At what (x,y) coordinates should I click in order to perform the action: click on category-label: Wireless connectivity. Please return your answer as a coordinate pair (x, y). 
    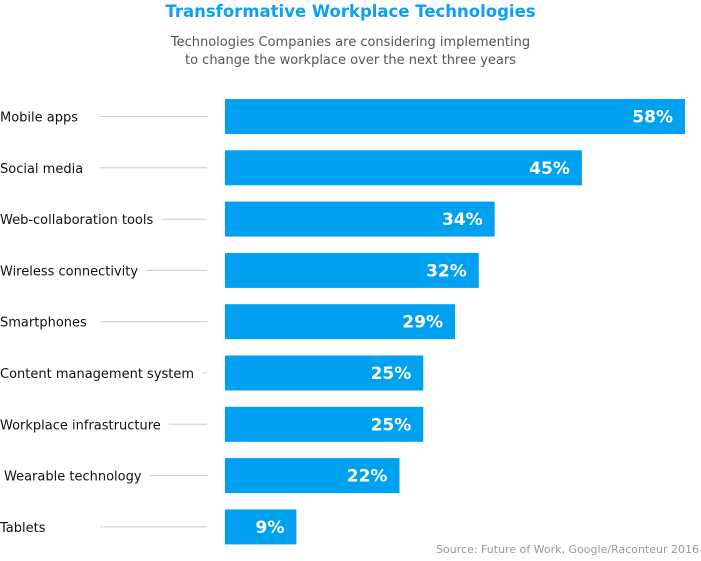
    Looking at the image, I should click on (69, 271).